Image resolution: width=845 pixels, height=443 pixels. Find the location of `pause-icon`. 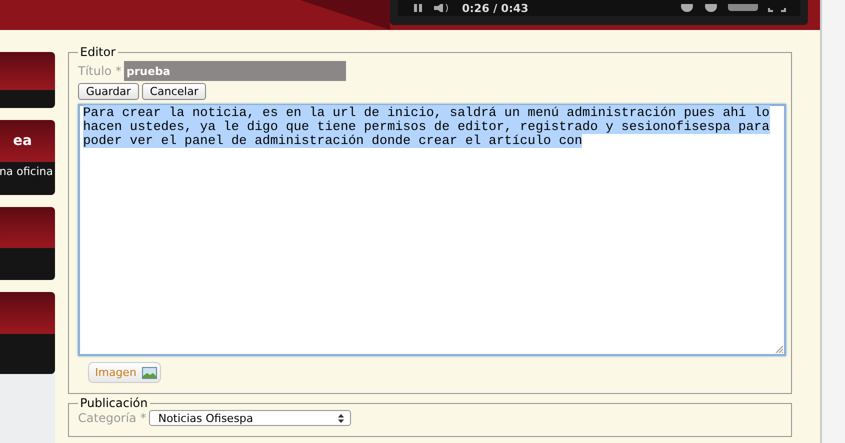

pause-icon is located at coordinates (418, 8).